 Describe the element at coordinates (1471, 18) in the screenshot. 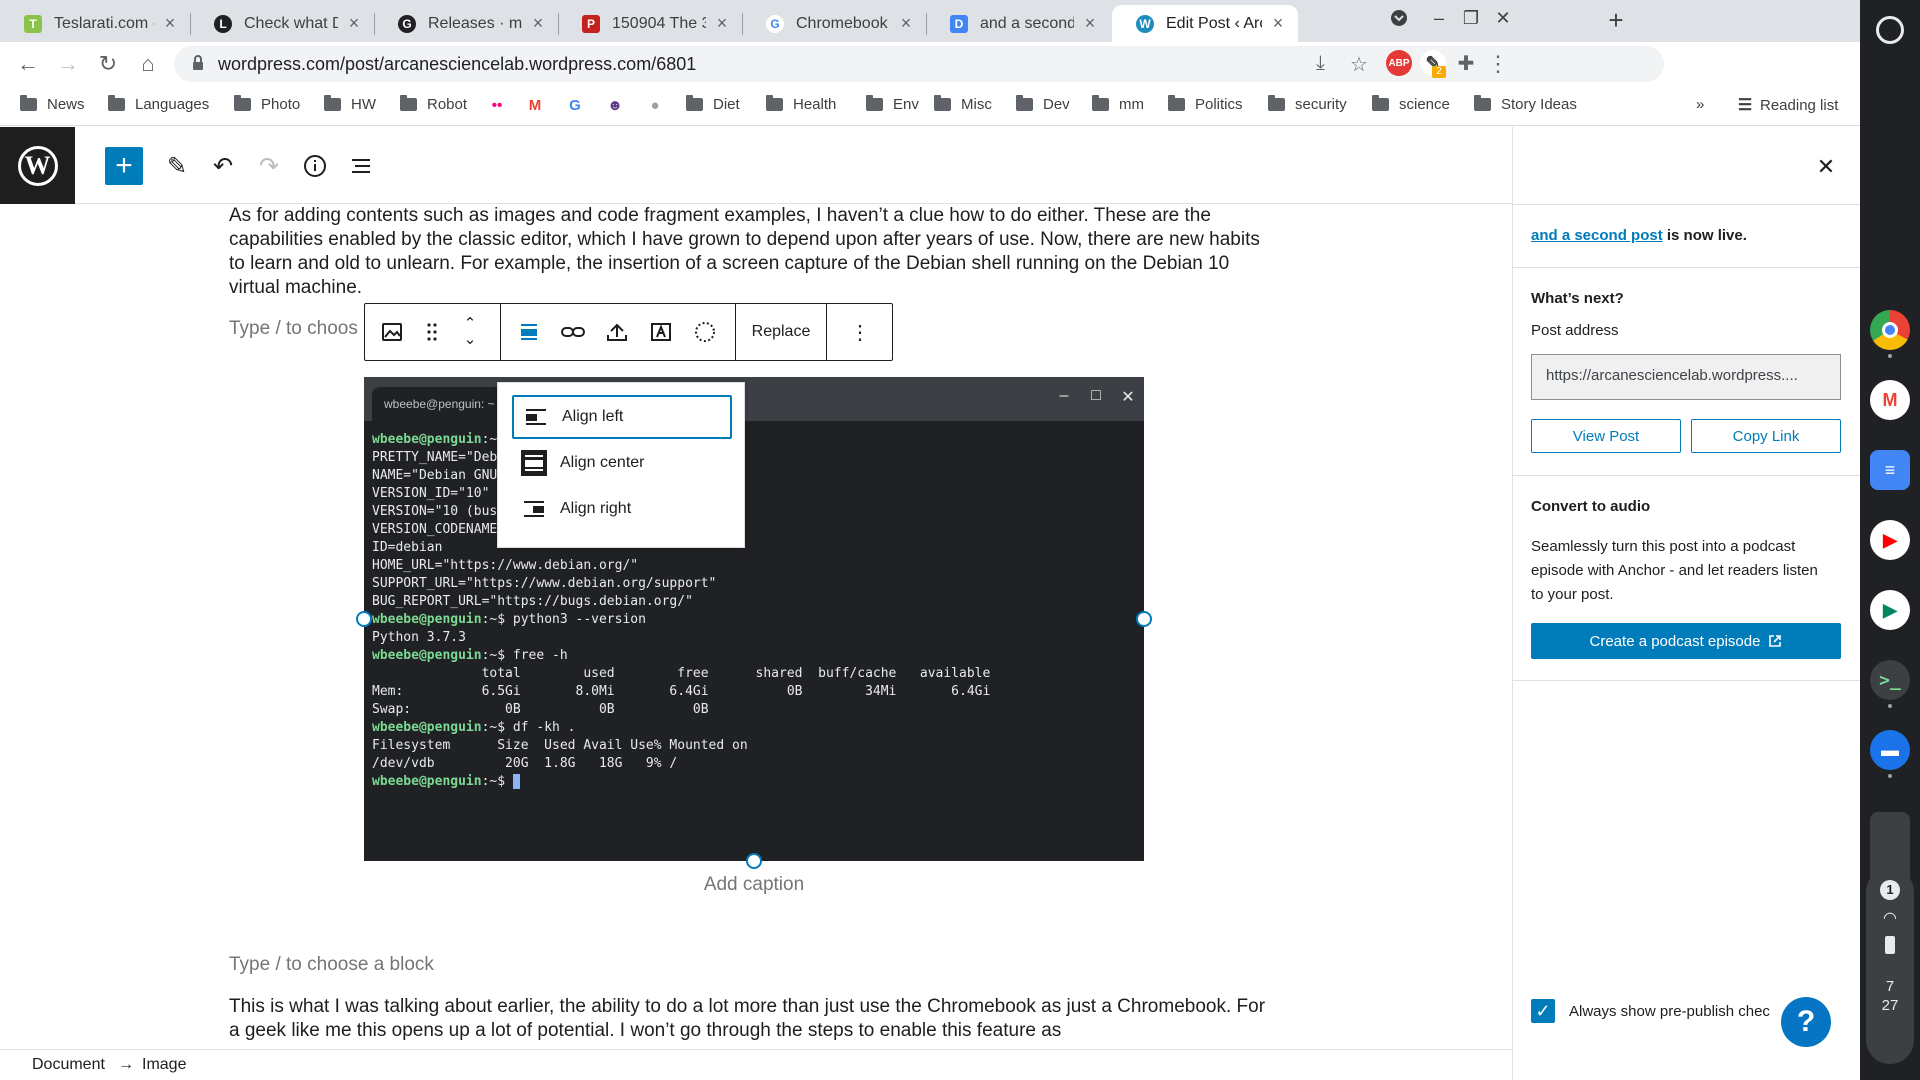

I see `maximize-icon: ❐` at that location.